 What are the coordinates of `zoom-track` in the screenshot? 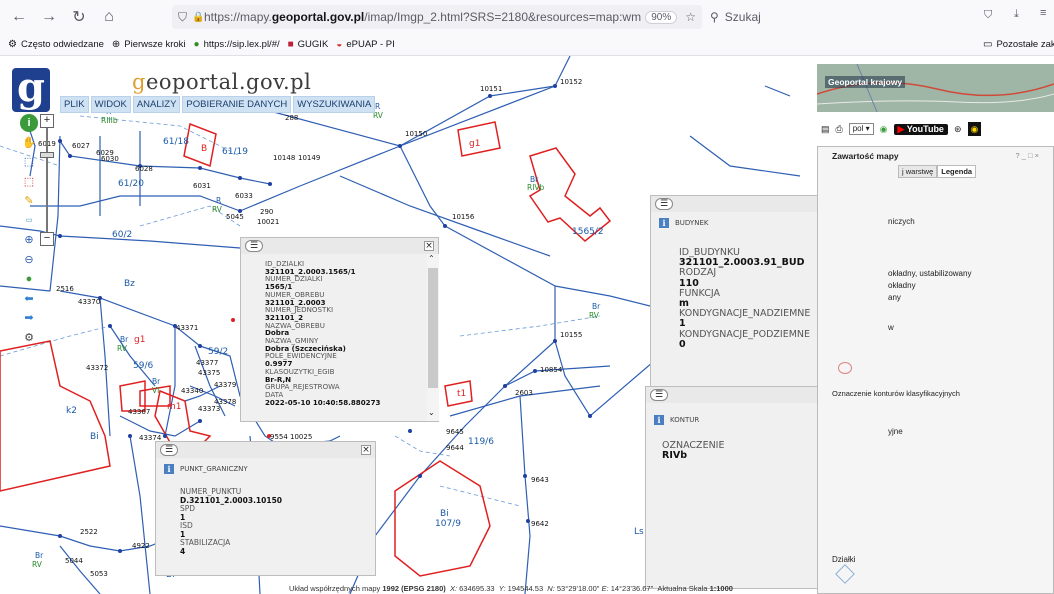 It's located at (47, 180).